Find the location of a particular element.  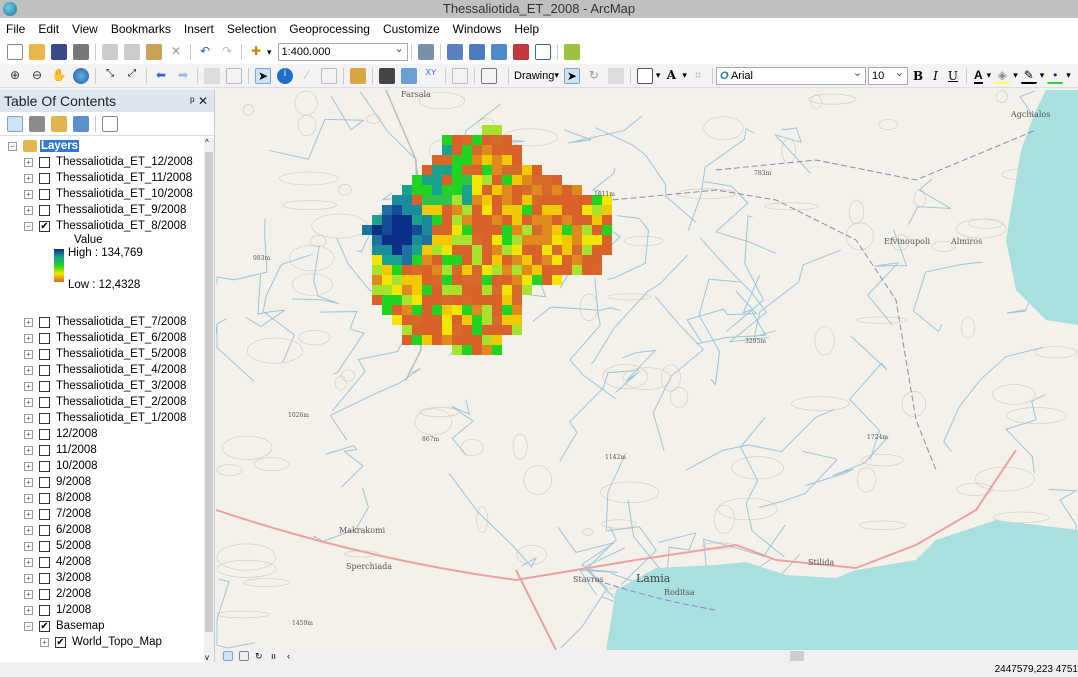

redo-icon: ↷ is located at coordinates (227, 52).